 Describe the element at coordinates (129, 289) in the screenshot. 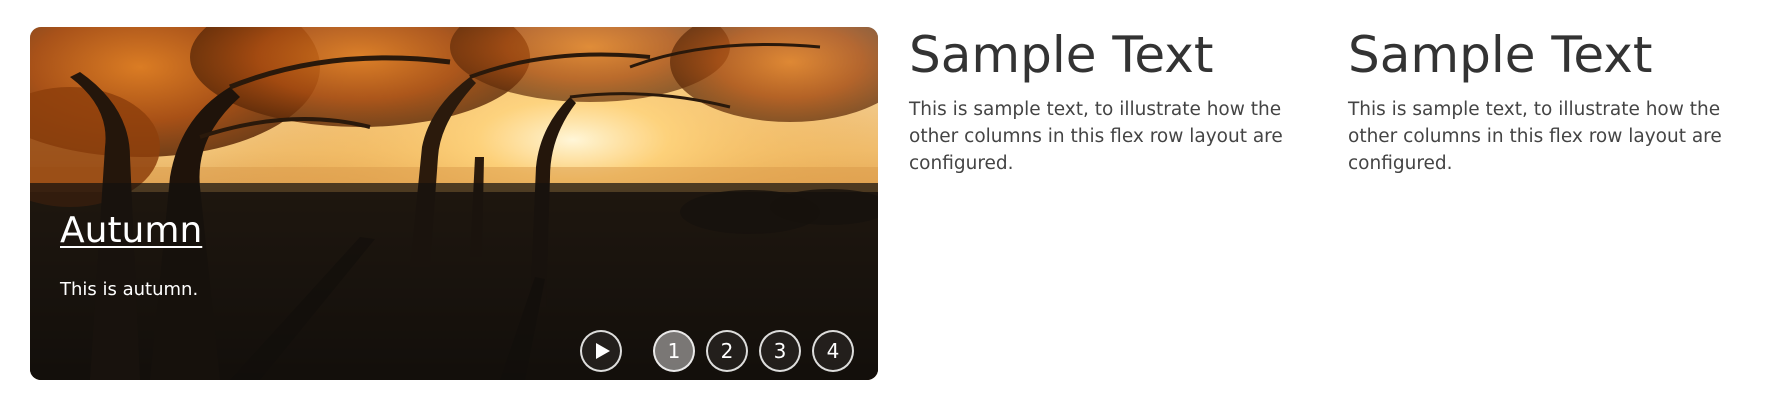

I see `slide-description: This is autumn.` at that location.